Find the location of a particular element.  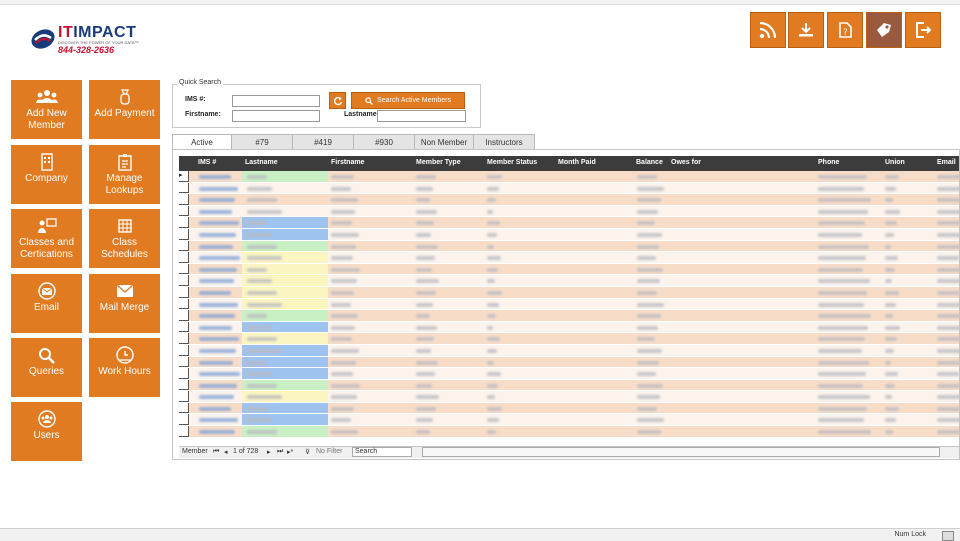

tab-419: #419 is located at coordinates (323, 142).